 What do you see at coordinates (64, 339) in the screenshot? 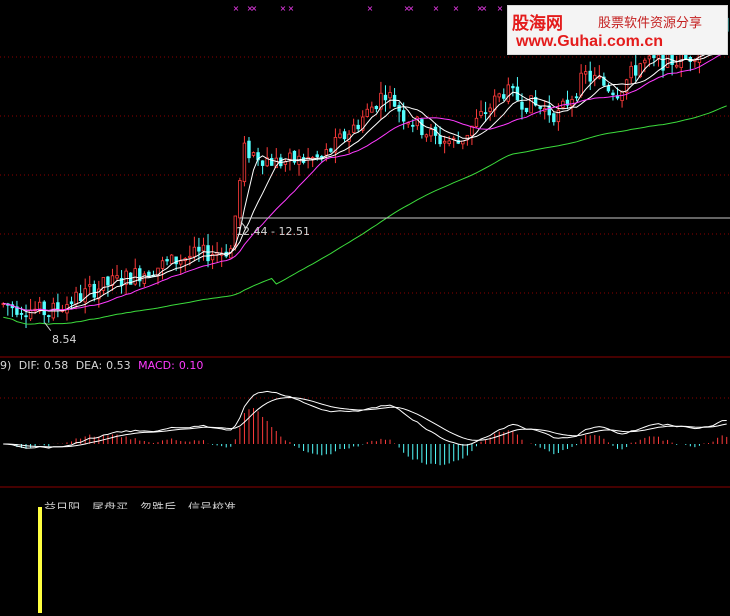
I see `low-price-label: 8.54` at bounding box center [64, 339].